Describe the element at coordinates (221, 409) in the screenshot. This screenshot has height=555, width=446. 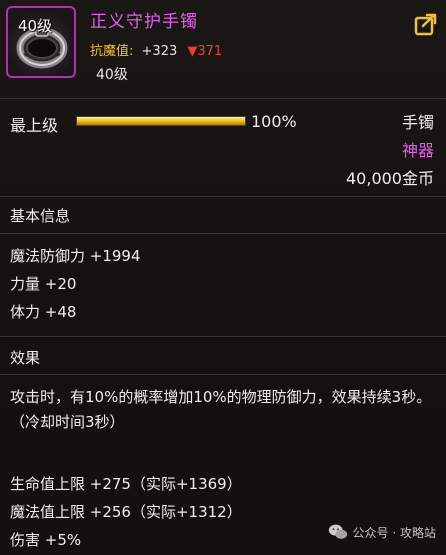
I see `effect-description: 攻击时，有10%的概率增加10%的物理防御力，效果持续3秒。（冷却时间3秒）` at that location.